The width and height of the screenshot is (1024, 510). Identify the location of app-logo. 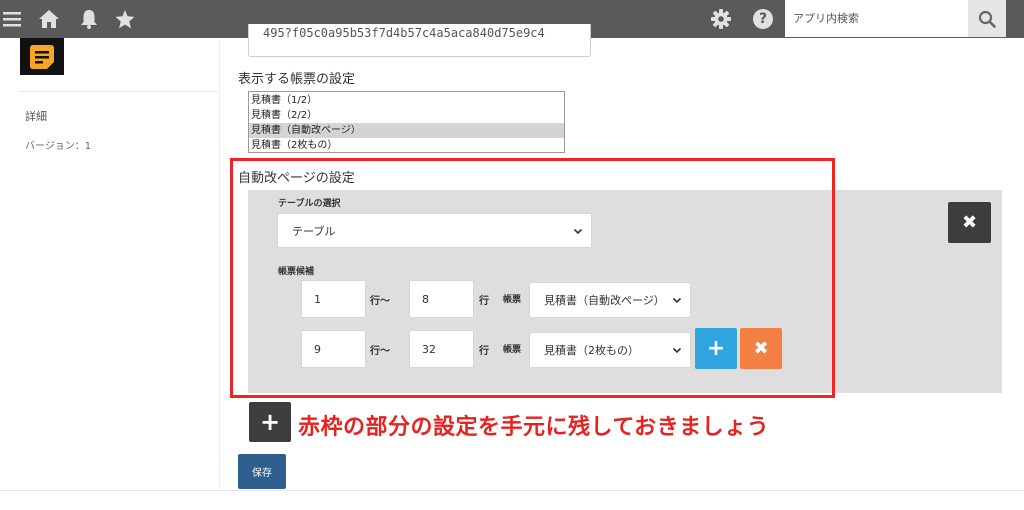
(42, 56).